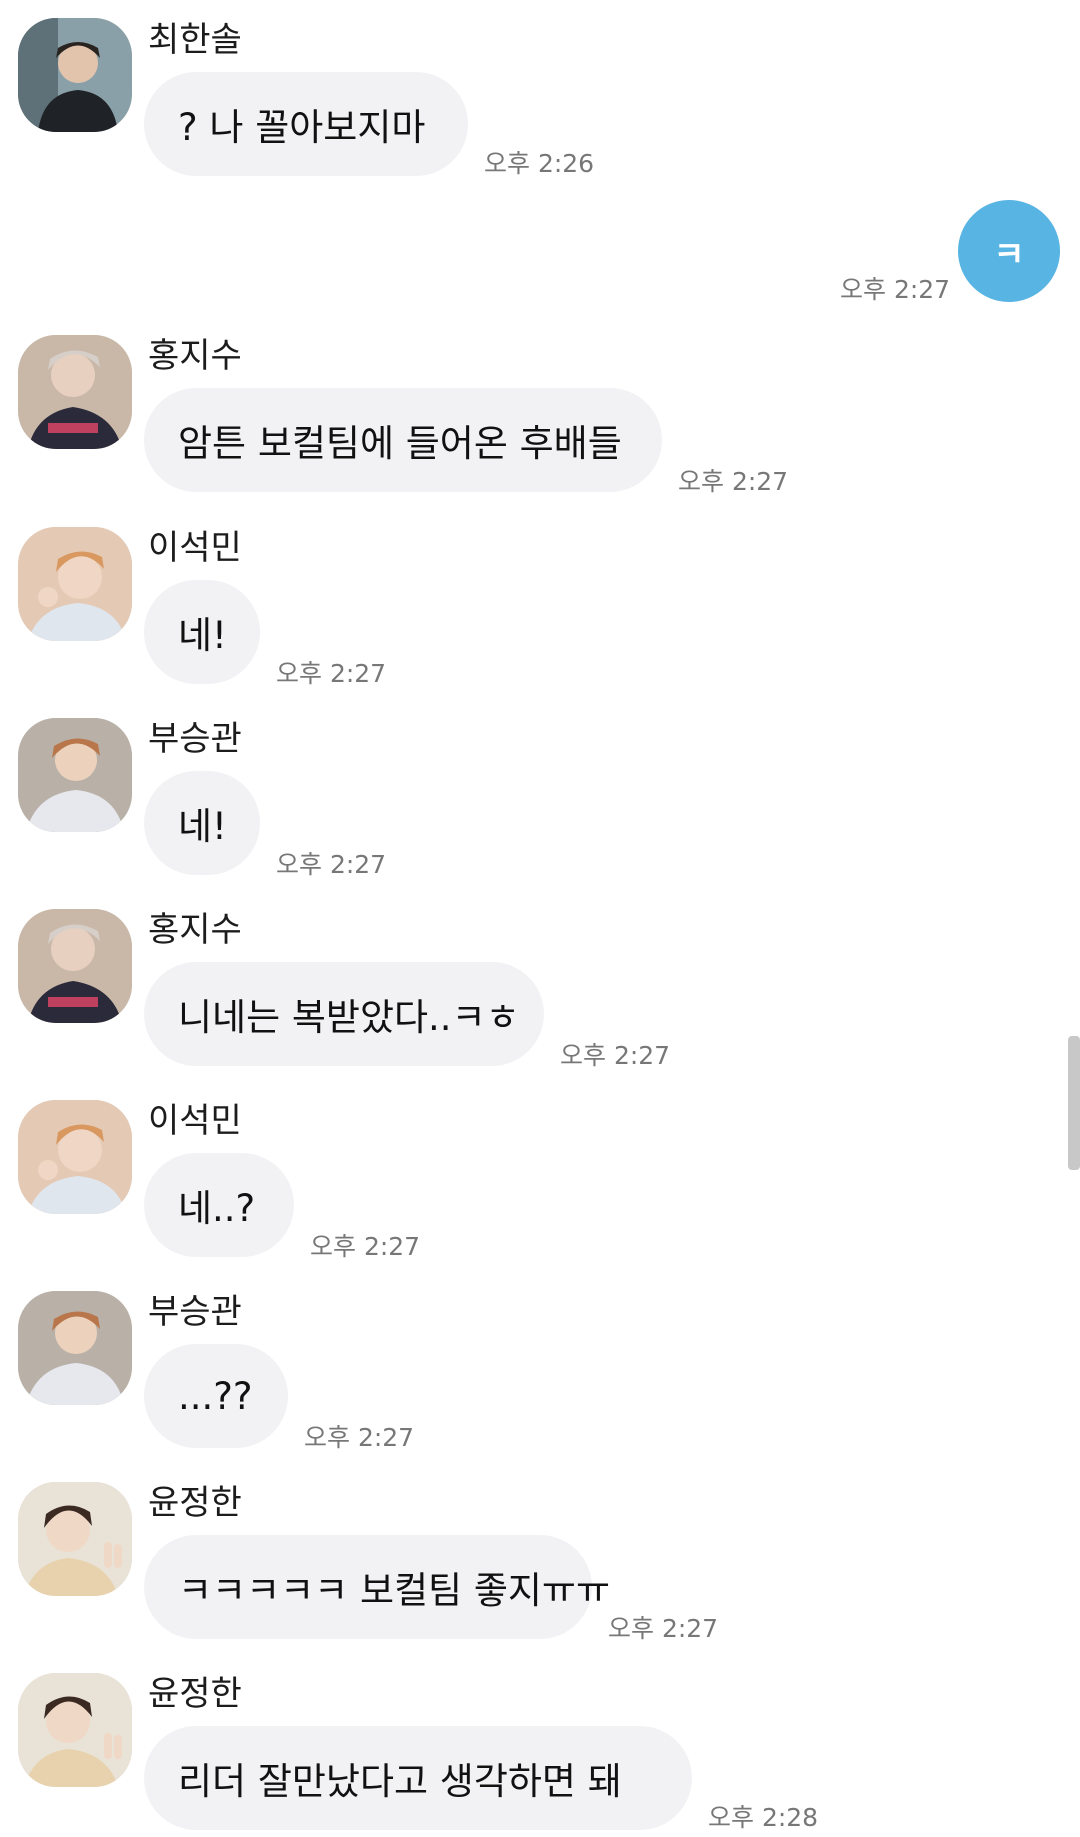 Image resolution: width=1080 pixels, height=1837 pixels. What do you see at coordinates (1009, 251) in the screenshot?
I see `my-message-bubble: ㅋ` at bounding box center [1009, 251].